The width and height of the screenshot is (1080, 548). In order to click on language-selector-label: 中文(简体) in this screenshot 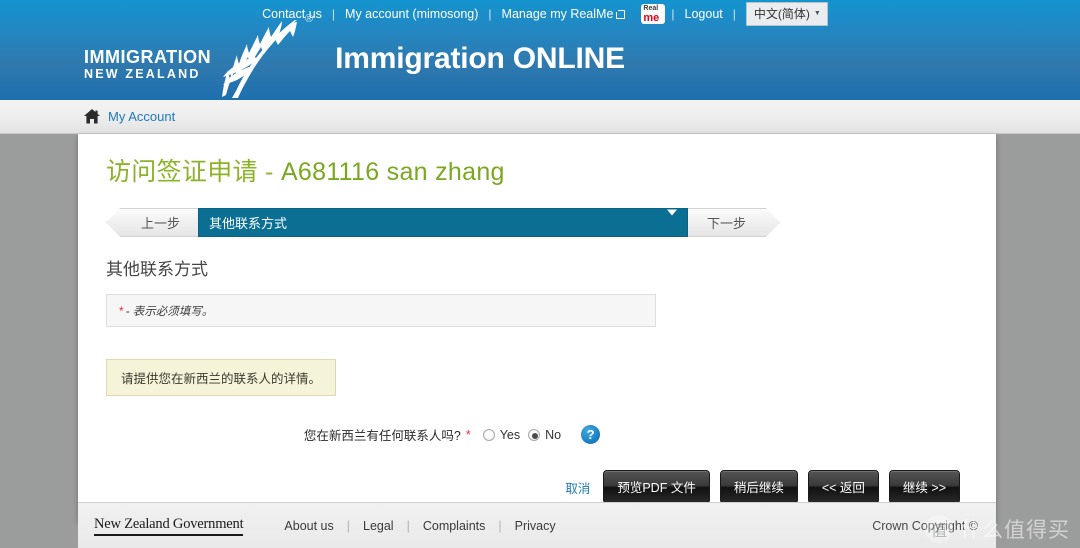, I will do `click(781, 14)`.